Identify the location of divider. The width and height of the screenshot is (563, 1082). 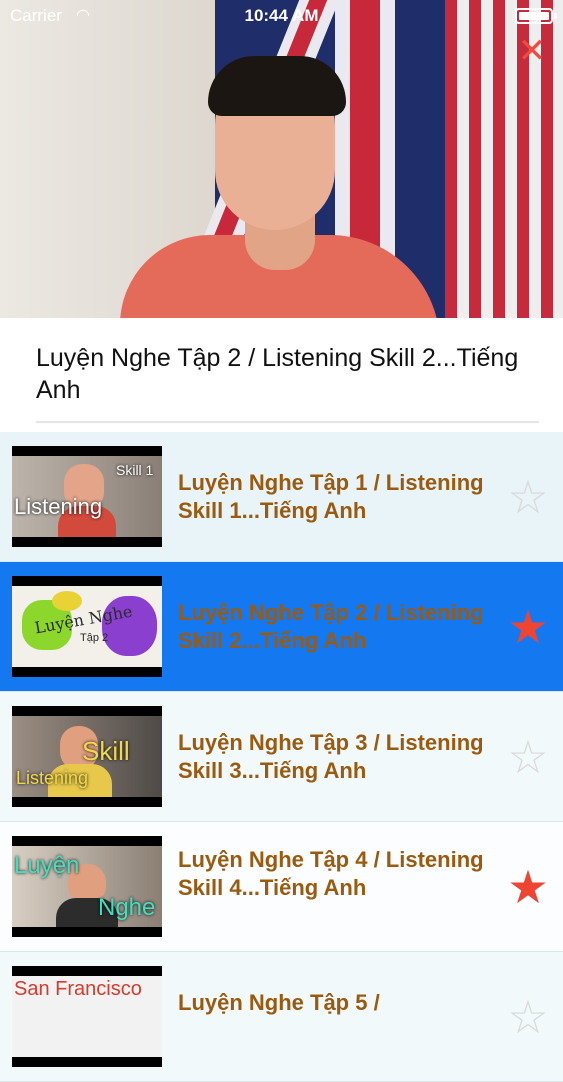
(287, 422).